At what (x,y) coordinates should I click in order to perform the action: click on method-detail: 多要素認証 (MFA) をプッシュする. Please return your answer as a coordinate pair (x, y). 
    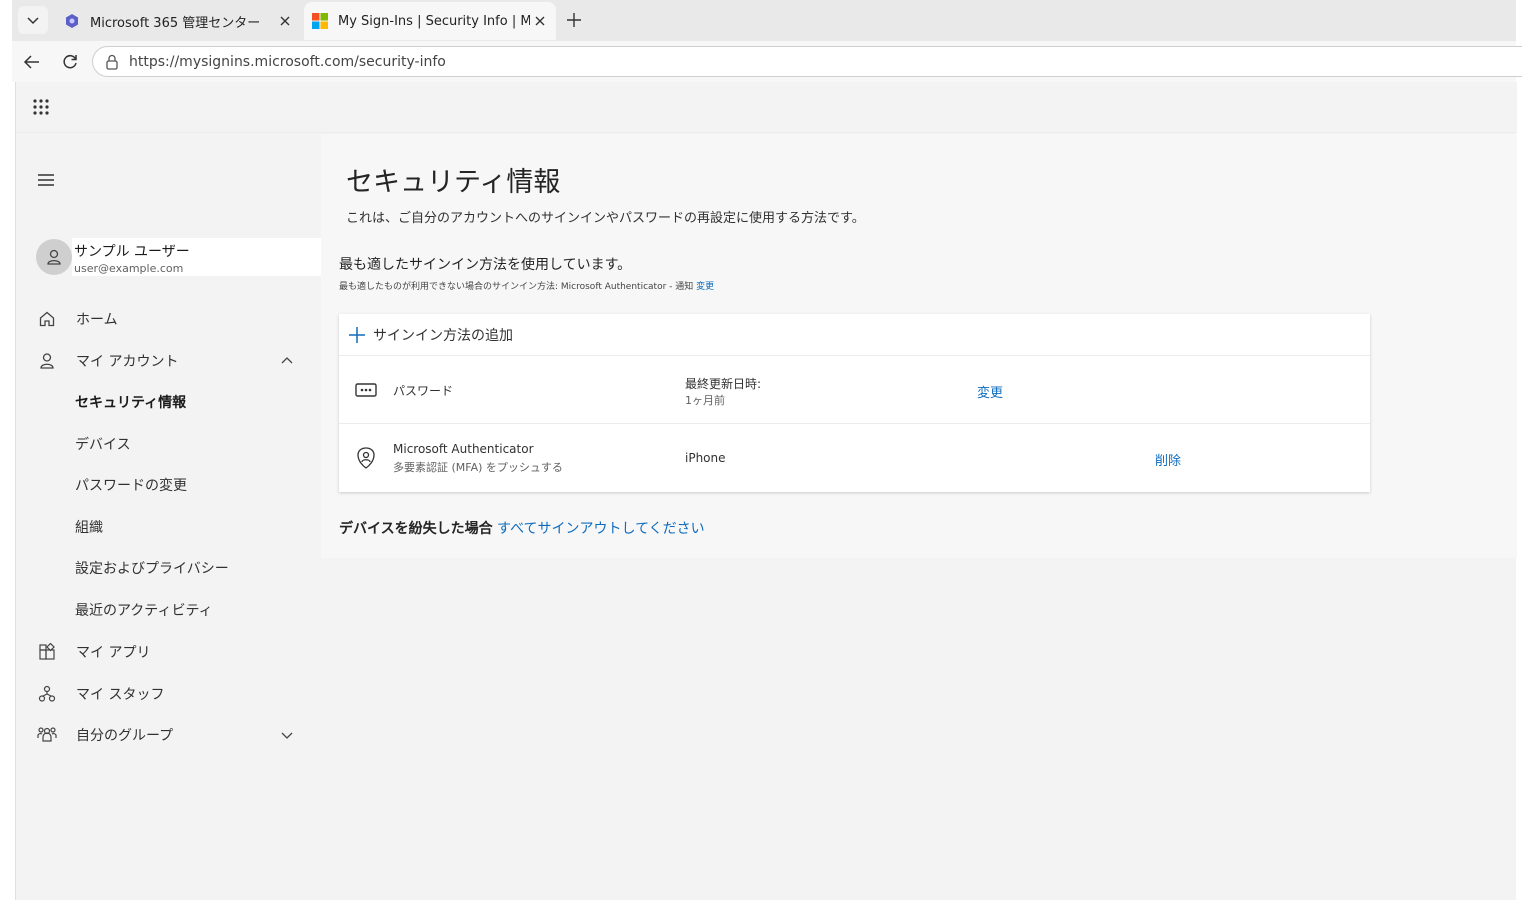
    Looking at the image, I should click on (478, 467).